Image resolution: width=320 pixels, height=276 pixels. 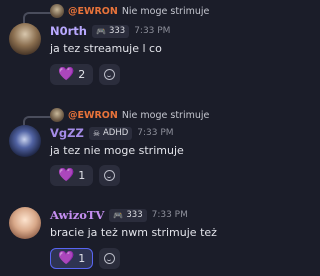 I want to click on message-header: N0rth 🎮 333 7:33 PM, so click(x=110, y=31).